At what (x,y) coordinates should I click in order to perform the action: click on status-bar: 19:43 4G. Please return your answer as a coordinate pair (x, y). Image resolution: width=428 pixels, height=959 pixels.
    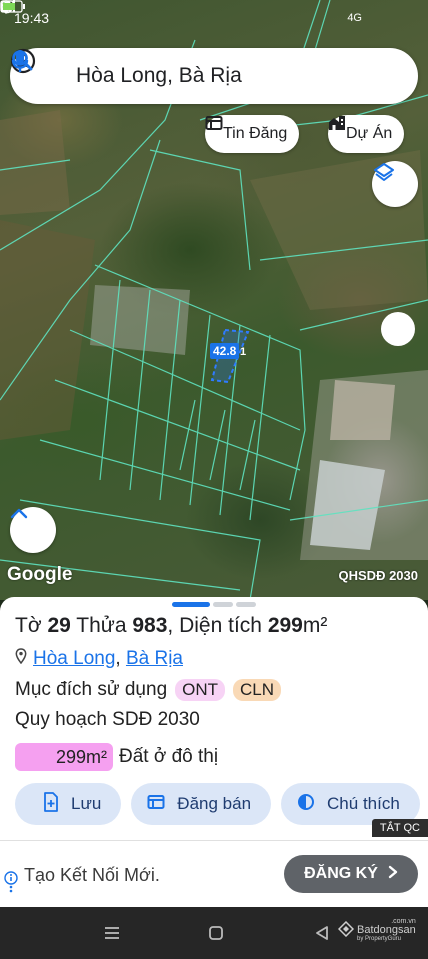
    Looking at the image, I should click on (214, 18).